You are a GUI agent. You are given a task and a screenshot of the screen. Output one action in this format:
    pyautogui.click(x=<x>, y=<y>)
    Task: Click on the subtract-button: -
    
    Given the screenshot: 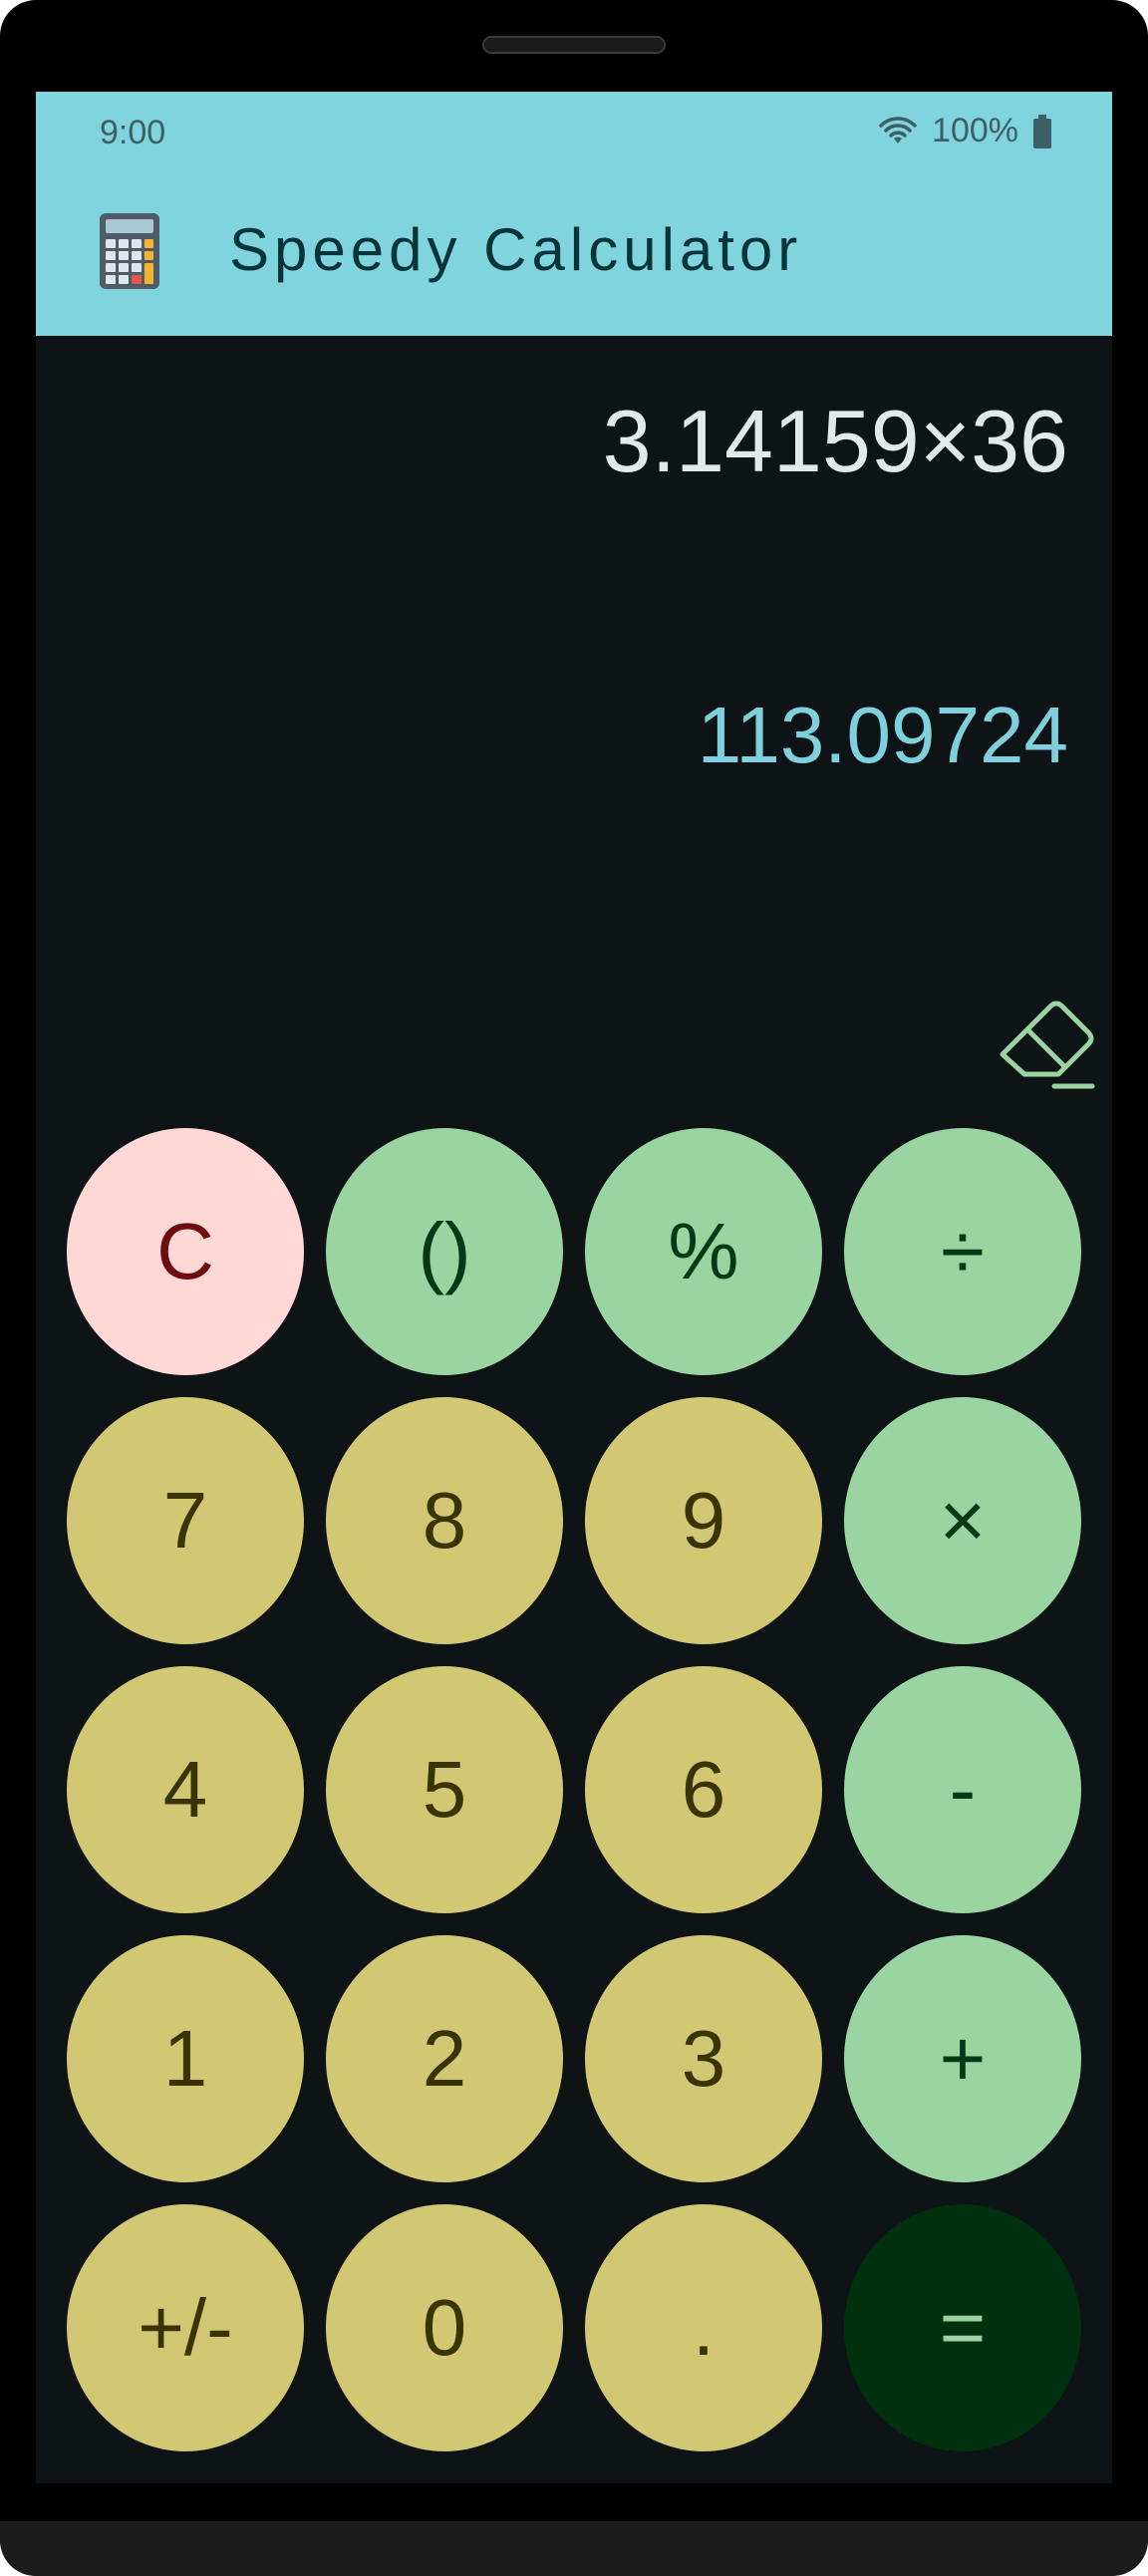 What is the action you would take?
    pyautogui.click(x=962, y=1789)
    